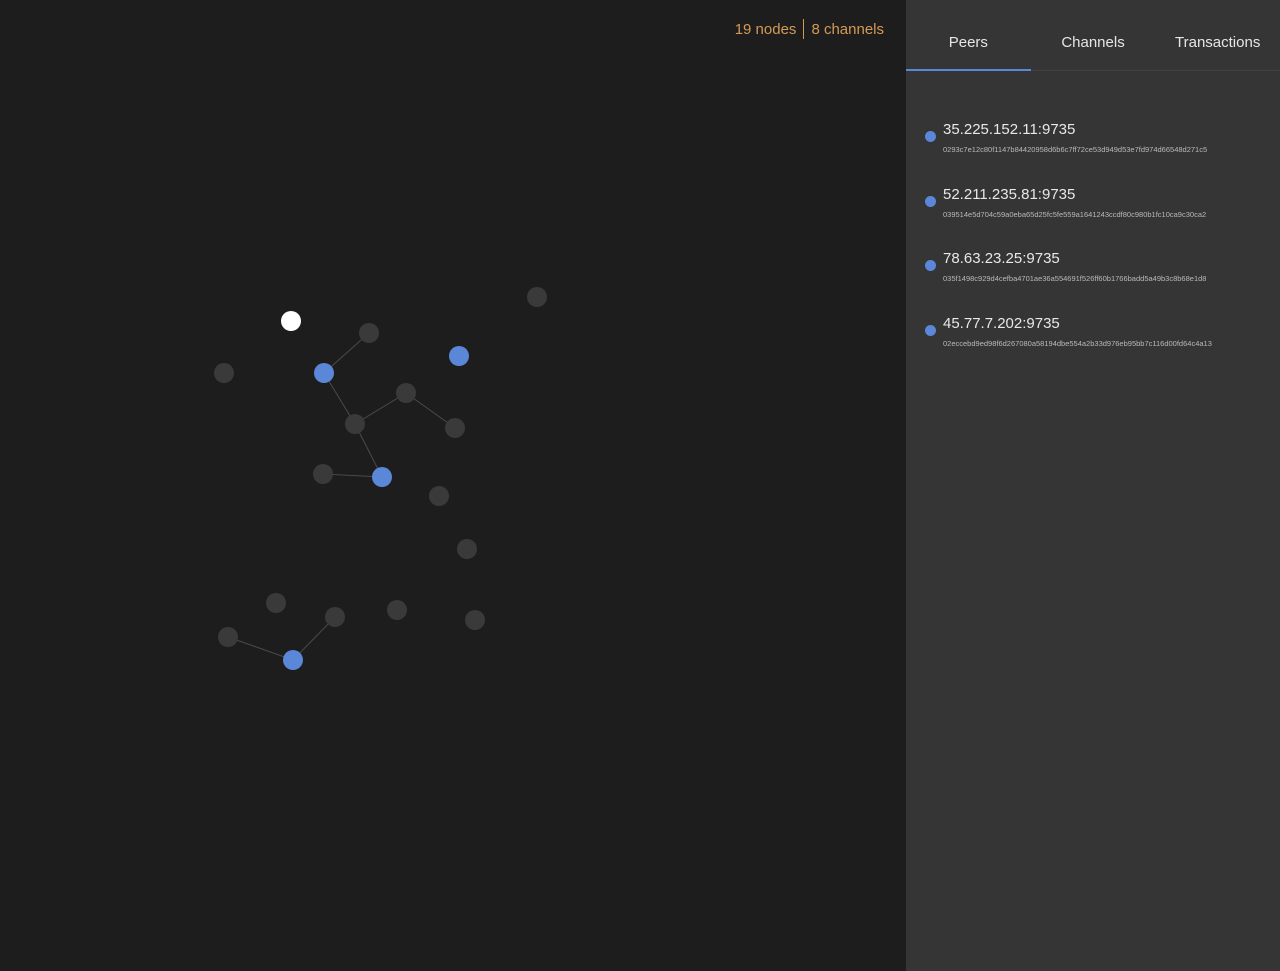 The height and width of the screenshot is (971, 1280). I want to click on channel-count: 8 channels, so click(847, 29).